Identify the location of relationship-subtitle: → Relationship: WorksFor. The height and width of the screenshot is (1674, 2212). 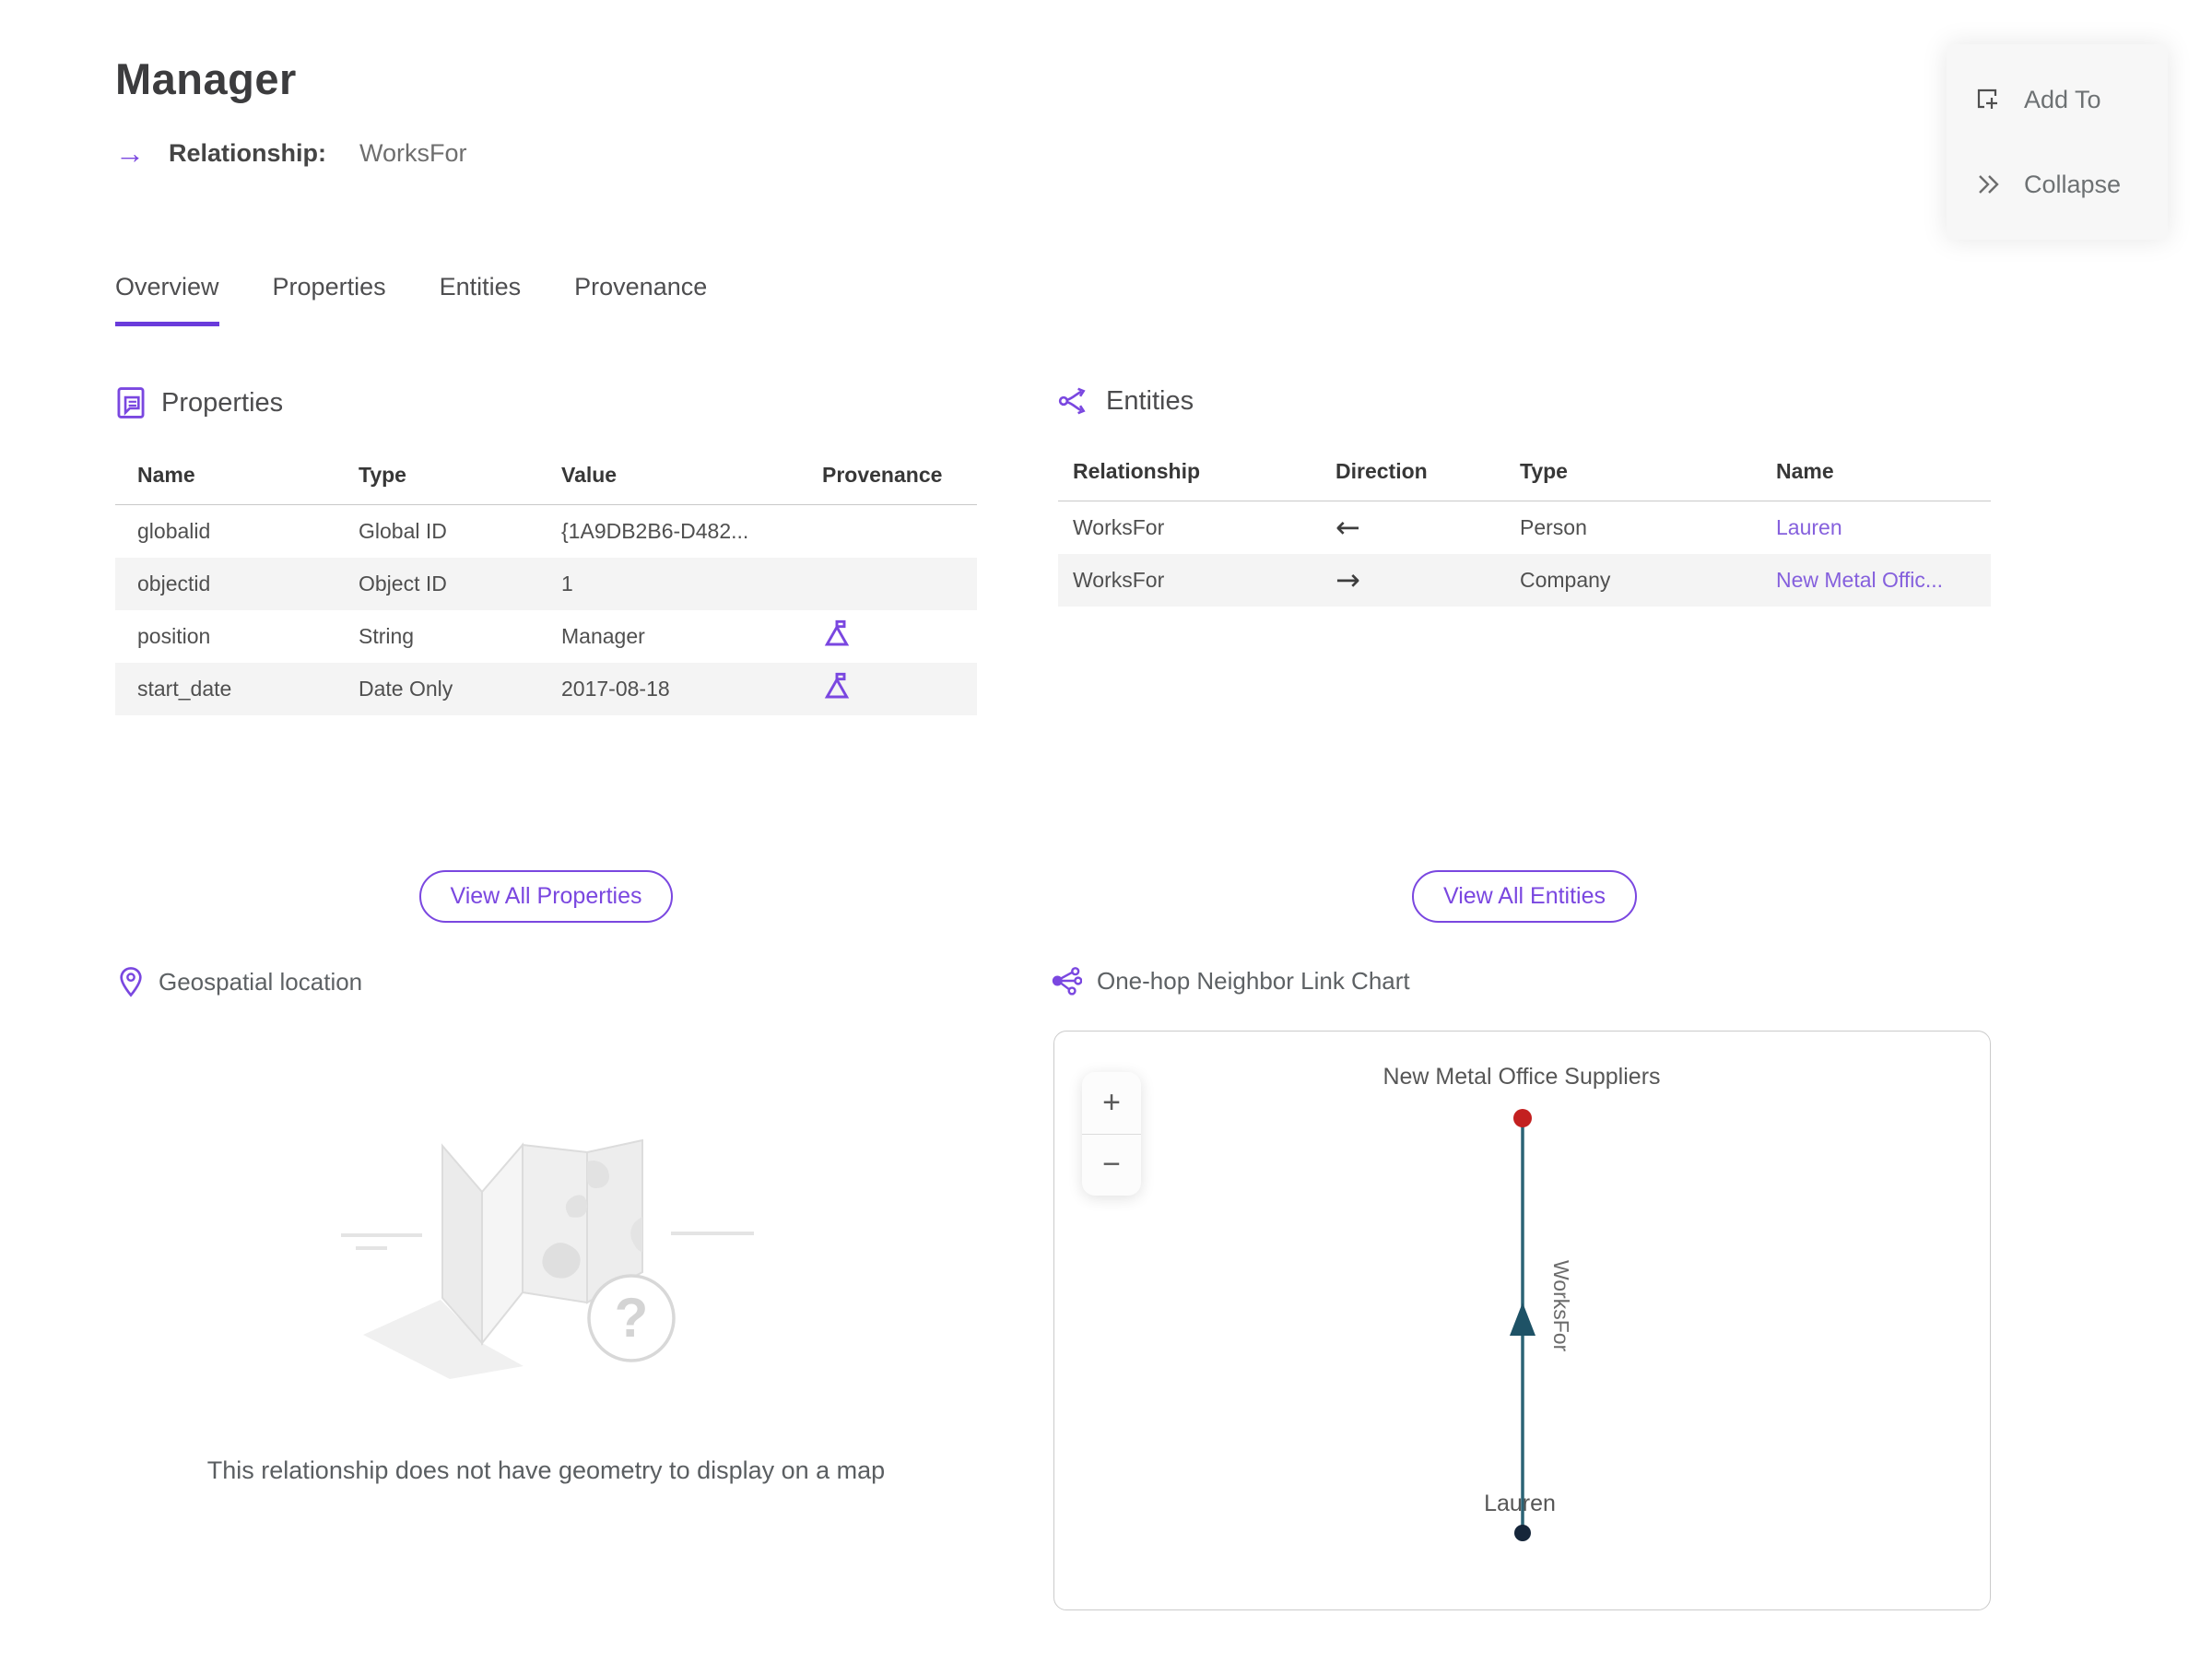
(291, 153).